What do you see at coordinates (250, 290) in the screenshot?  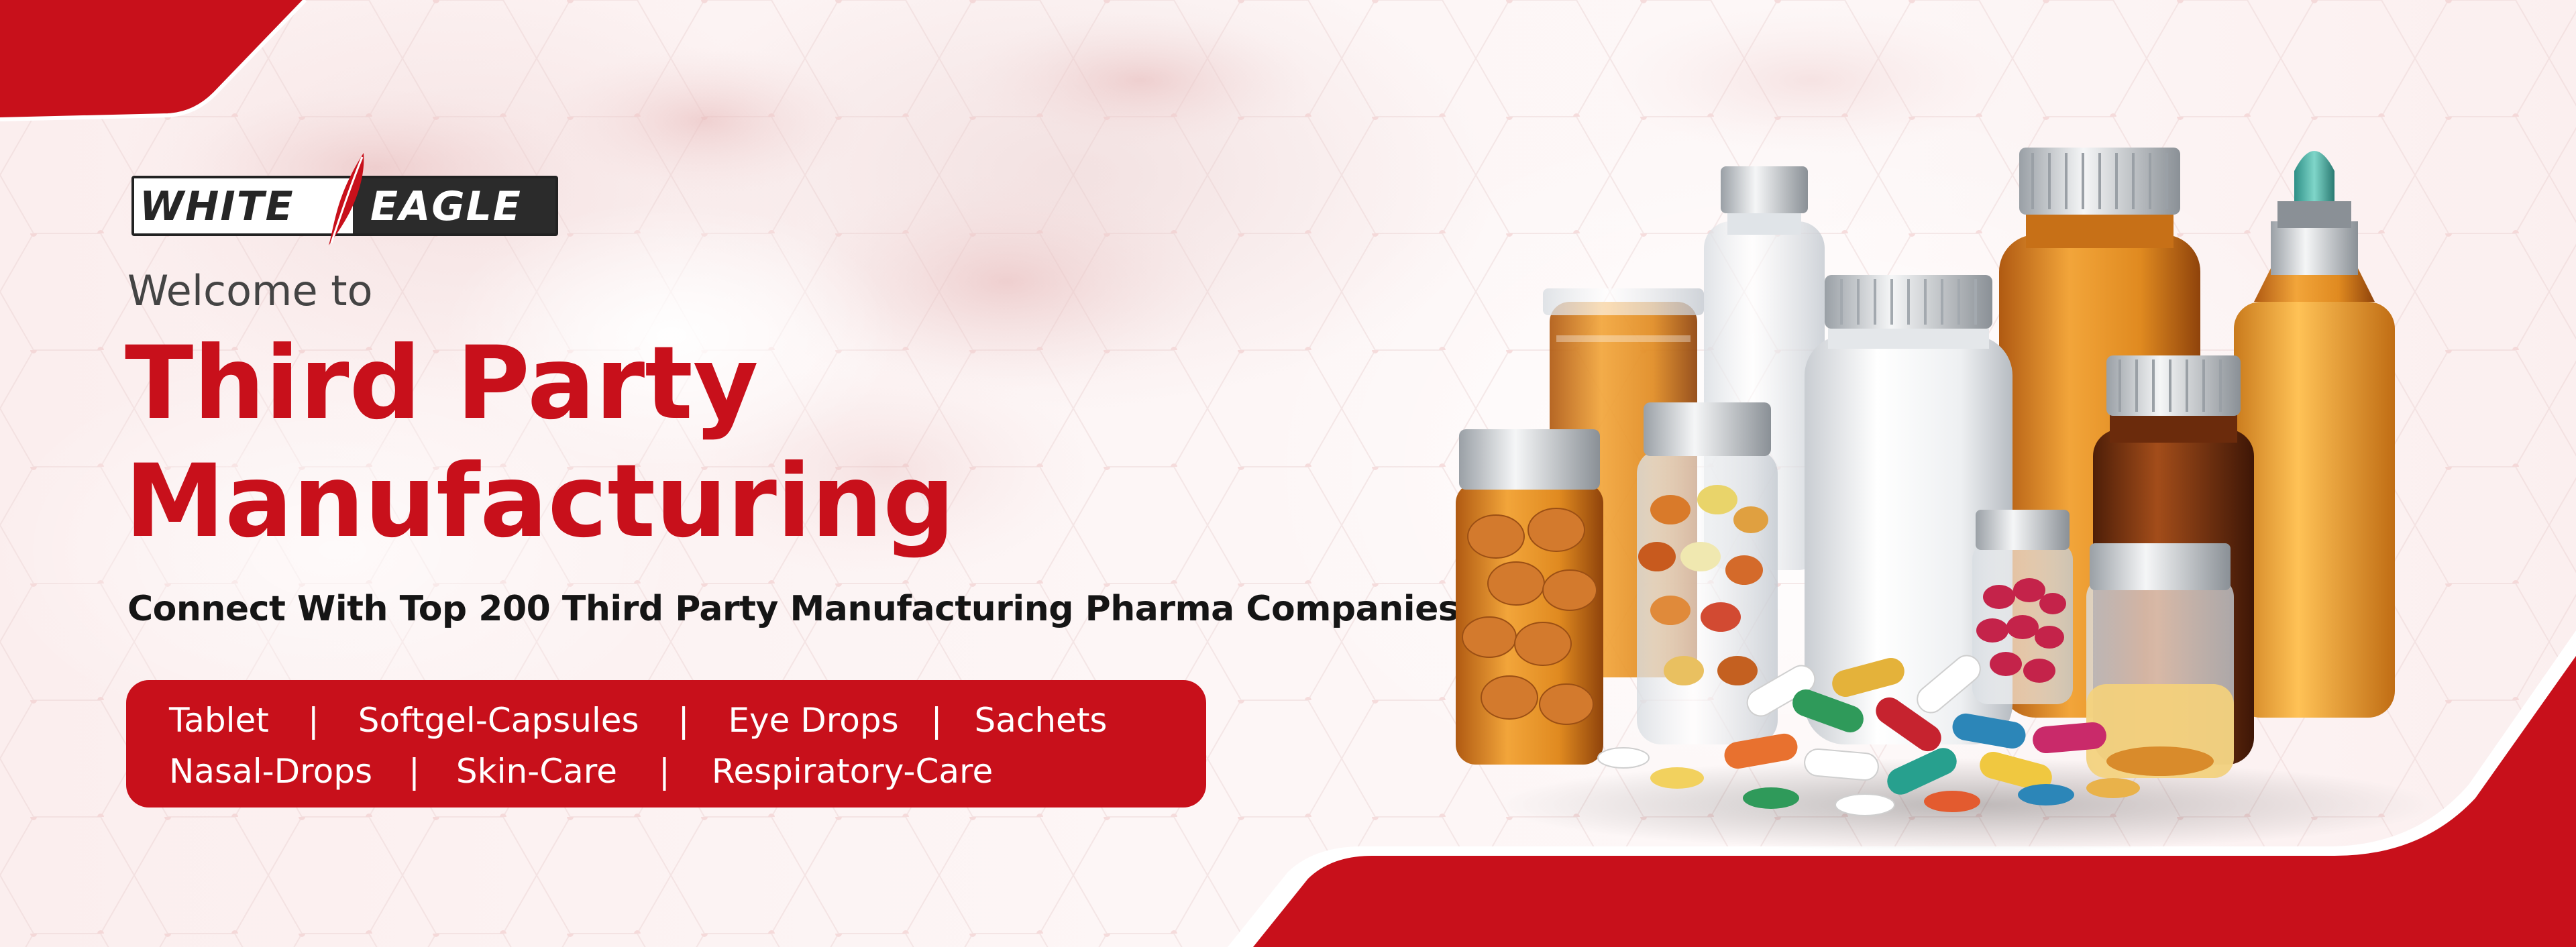 I see `welcome-text: Welcome to` at bounding box center [250, 290].